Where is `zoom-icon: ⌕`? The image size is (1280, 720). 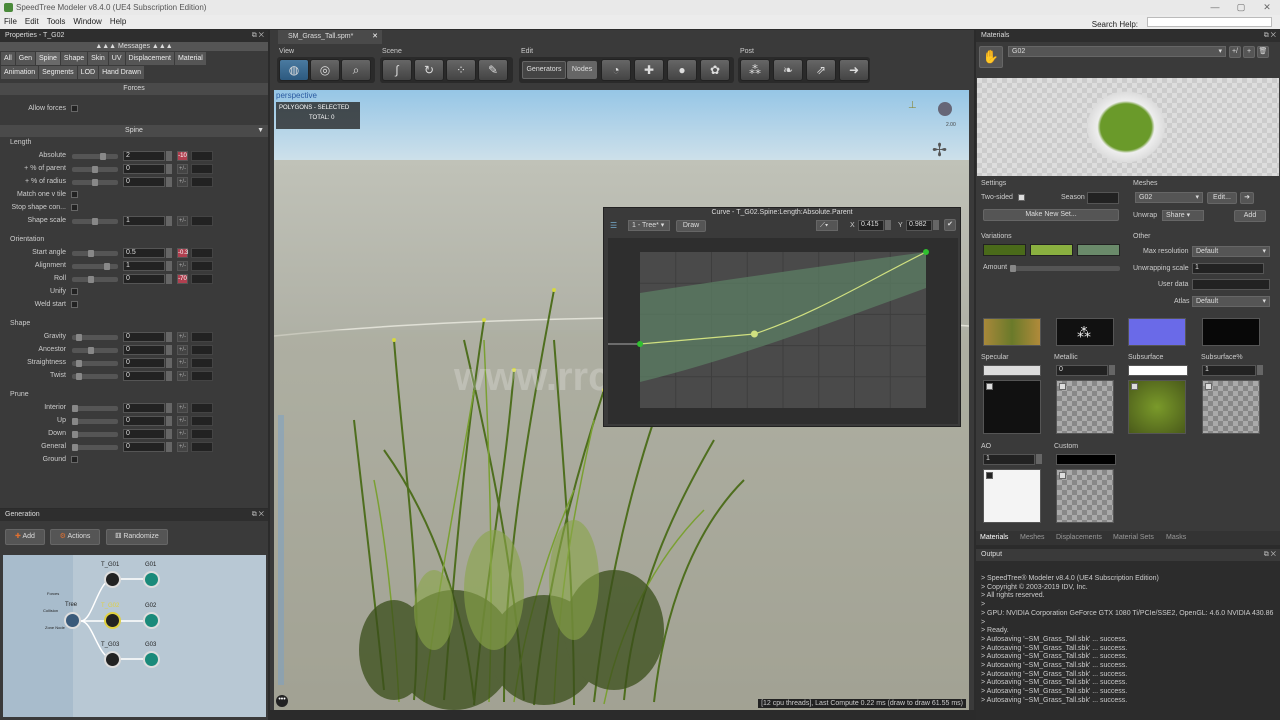
zoom-icon: ⌕ is located at coordinates (356, 70).